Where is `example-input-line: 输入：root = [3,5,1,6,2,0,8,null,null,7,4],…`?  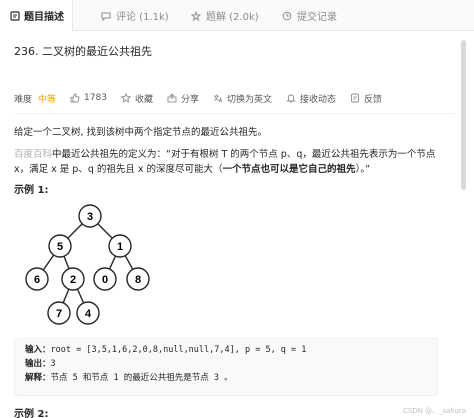
example-input-line: 输入：root = [3,5,1,6,2,0,8,null,null,7,4],… is located at coordinates (226, 350).